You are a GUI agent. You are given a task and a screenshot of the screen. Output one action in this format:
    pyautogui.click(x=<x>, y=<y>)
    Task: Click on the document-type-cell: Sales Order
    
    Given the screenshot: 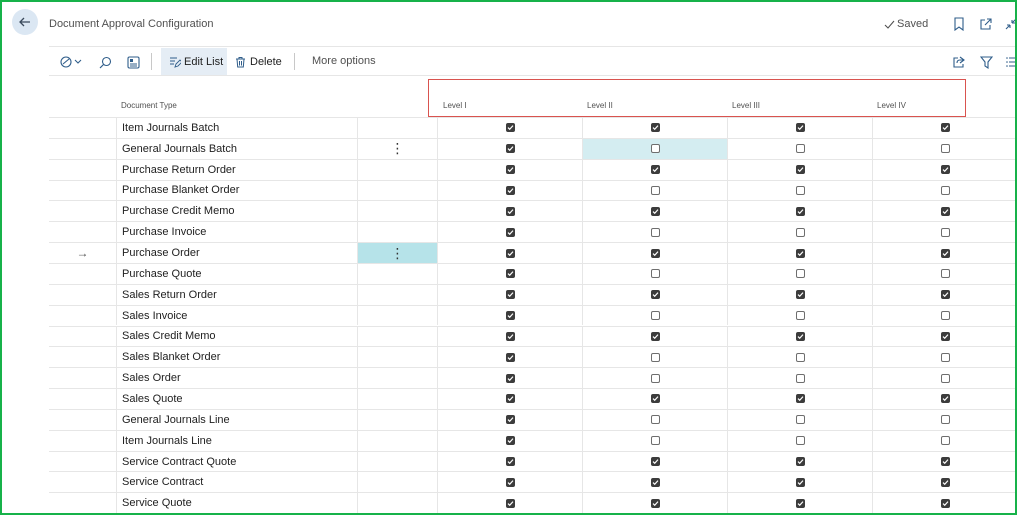 What is the action you would take?
    pyautogui.click(x=237, y=378)
    